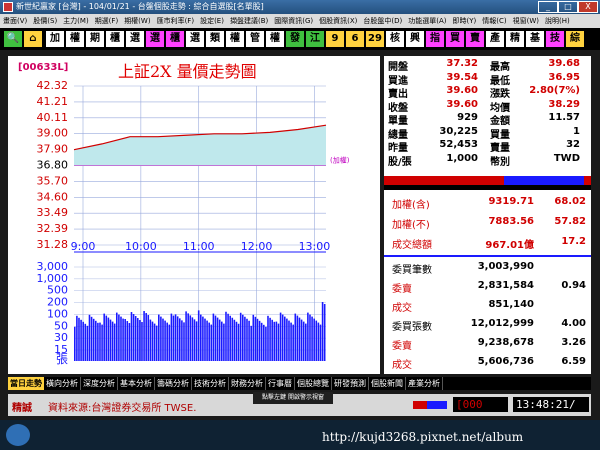  Describe the element at coordinates (535, 39) in the screenshot. I see `toolbar-button: 基` at that location.